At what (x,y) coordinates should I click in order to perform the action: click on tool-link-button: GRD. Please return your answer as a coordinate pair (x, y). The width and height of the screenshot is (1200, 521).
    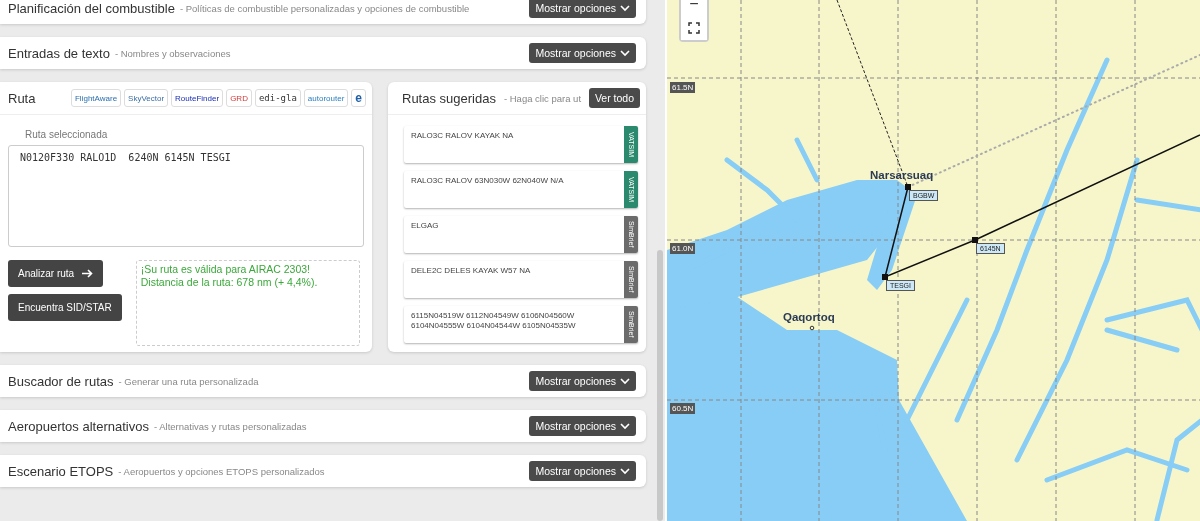
    Looking at the image, I should click on (239, 98).